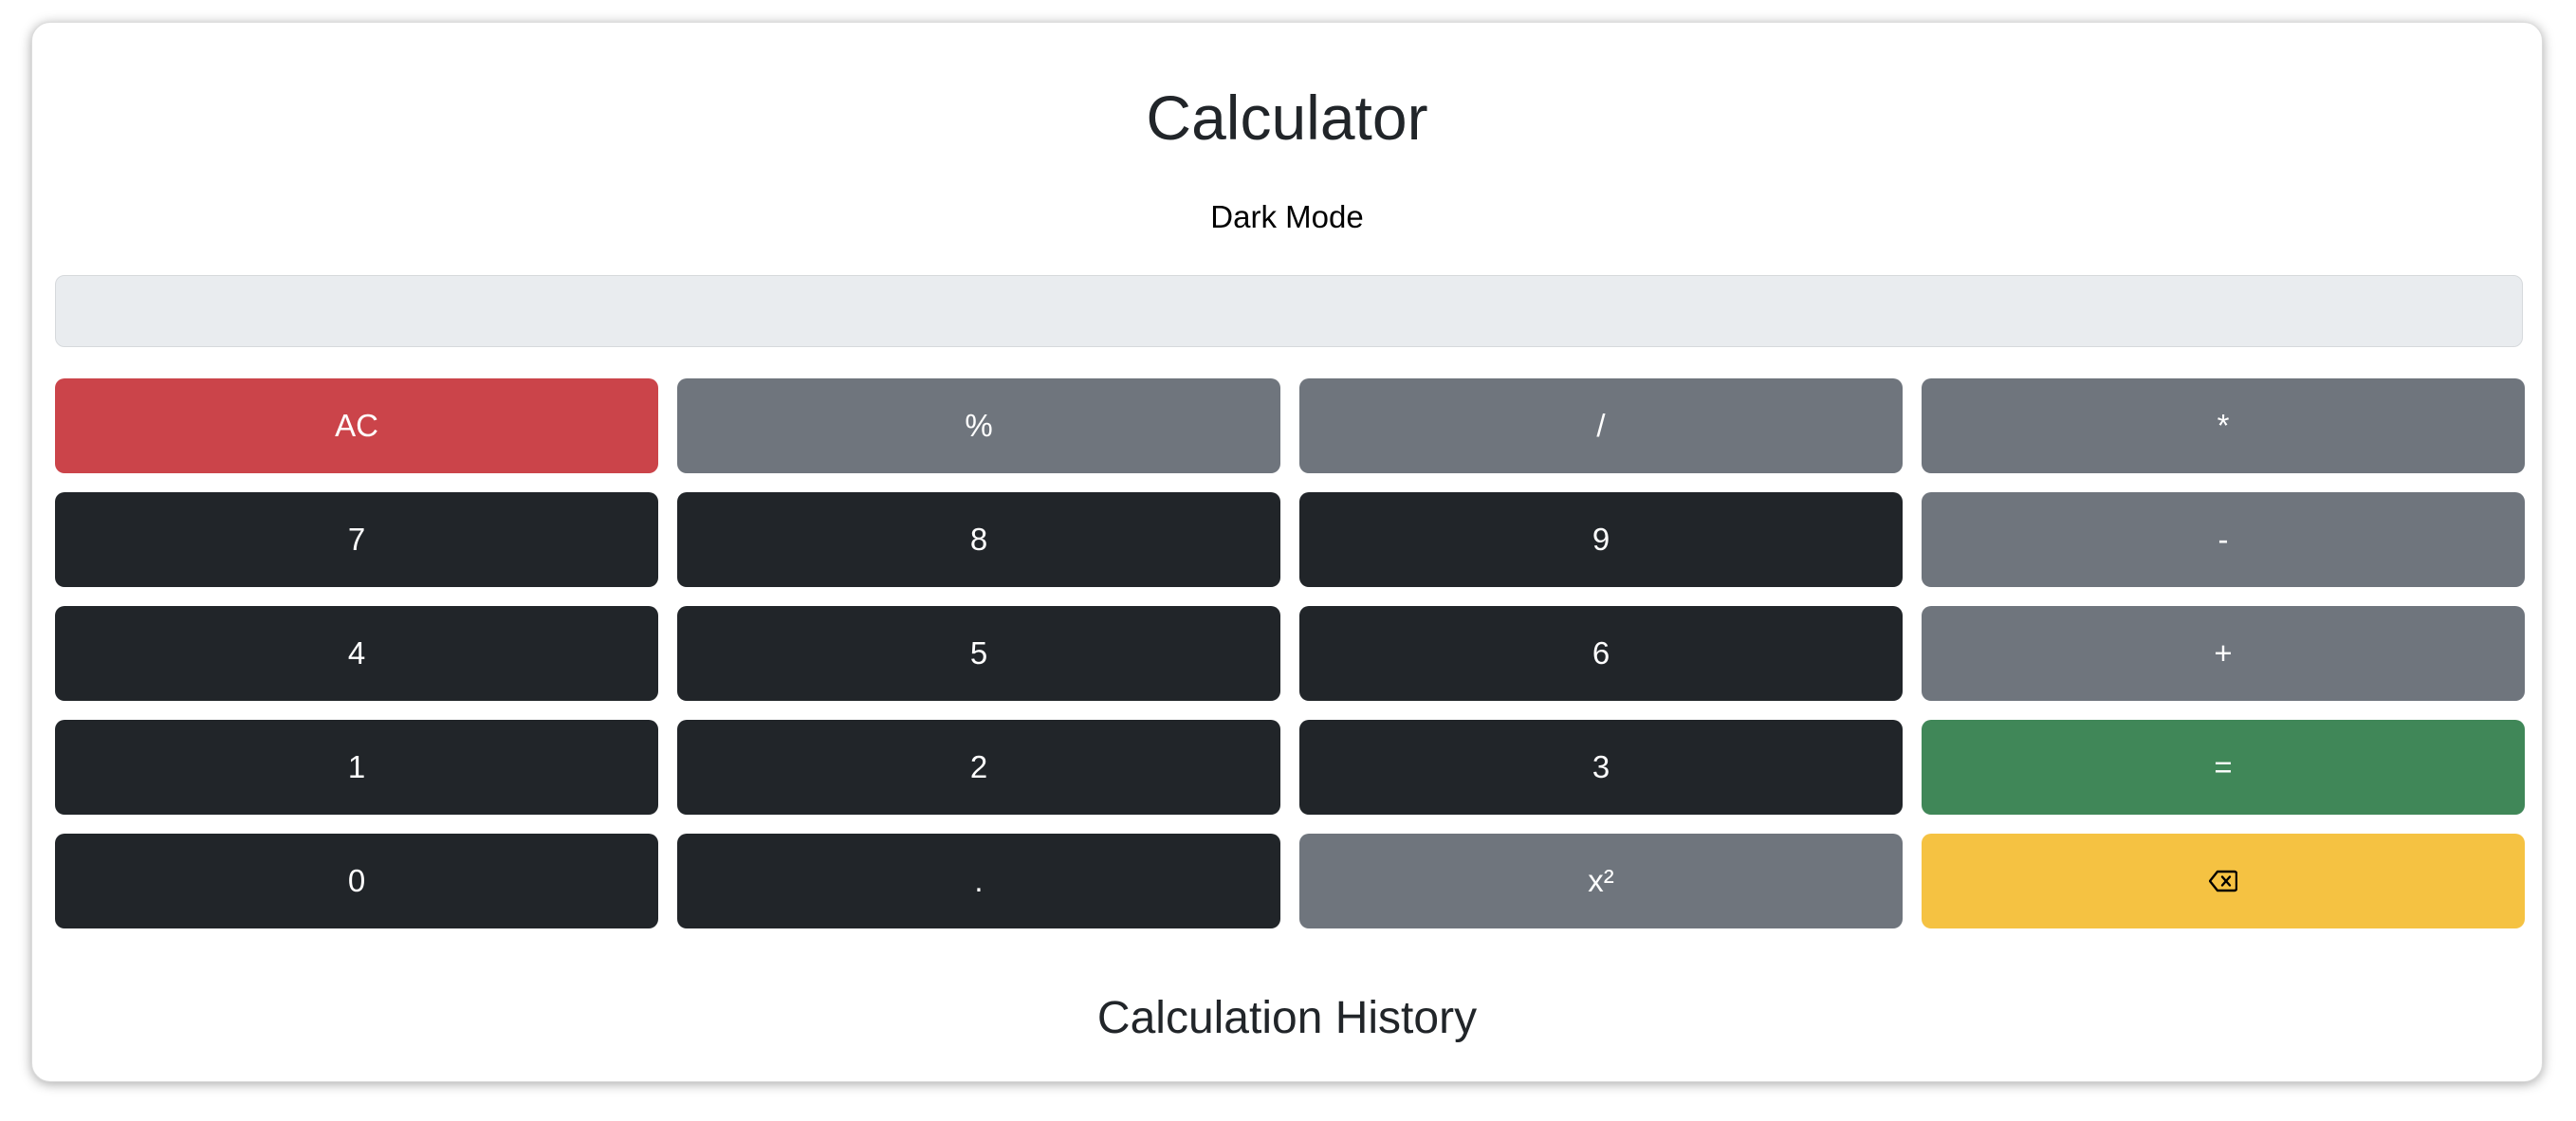 This screenshot has width=2576, height=1121. Describe the element at coordinates (1601, 539) in the screenshot. I see `digit-9-button: 9` at that location.